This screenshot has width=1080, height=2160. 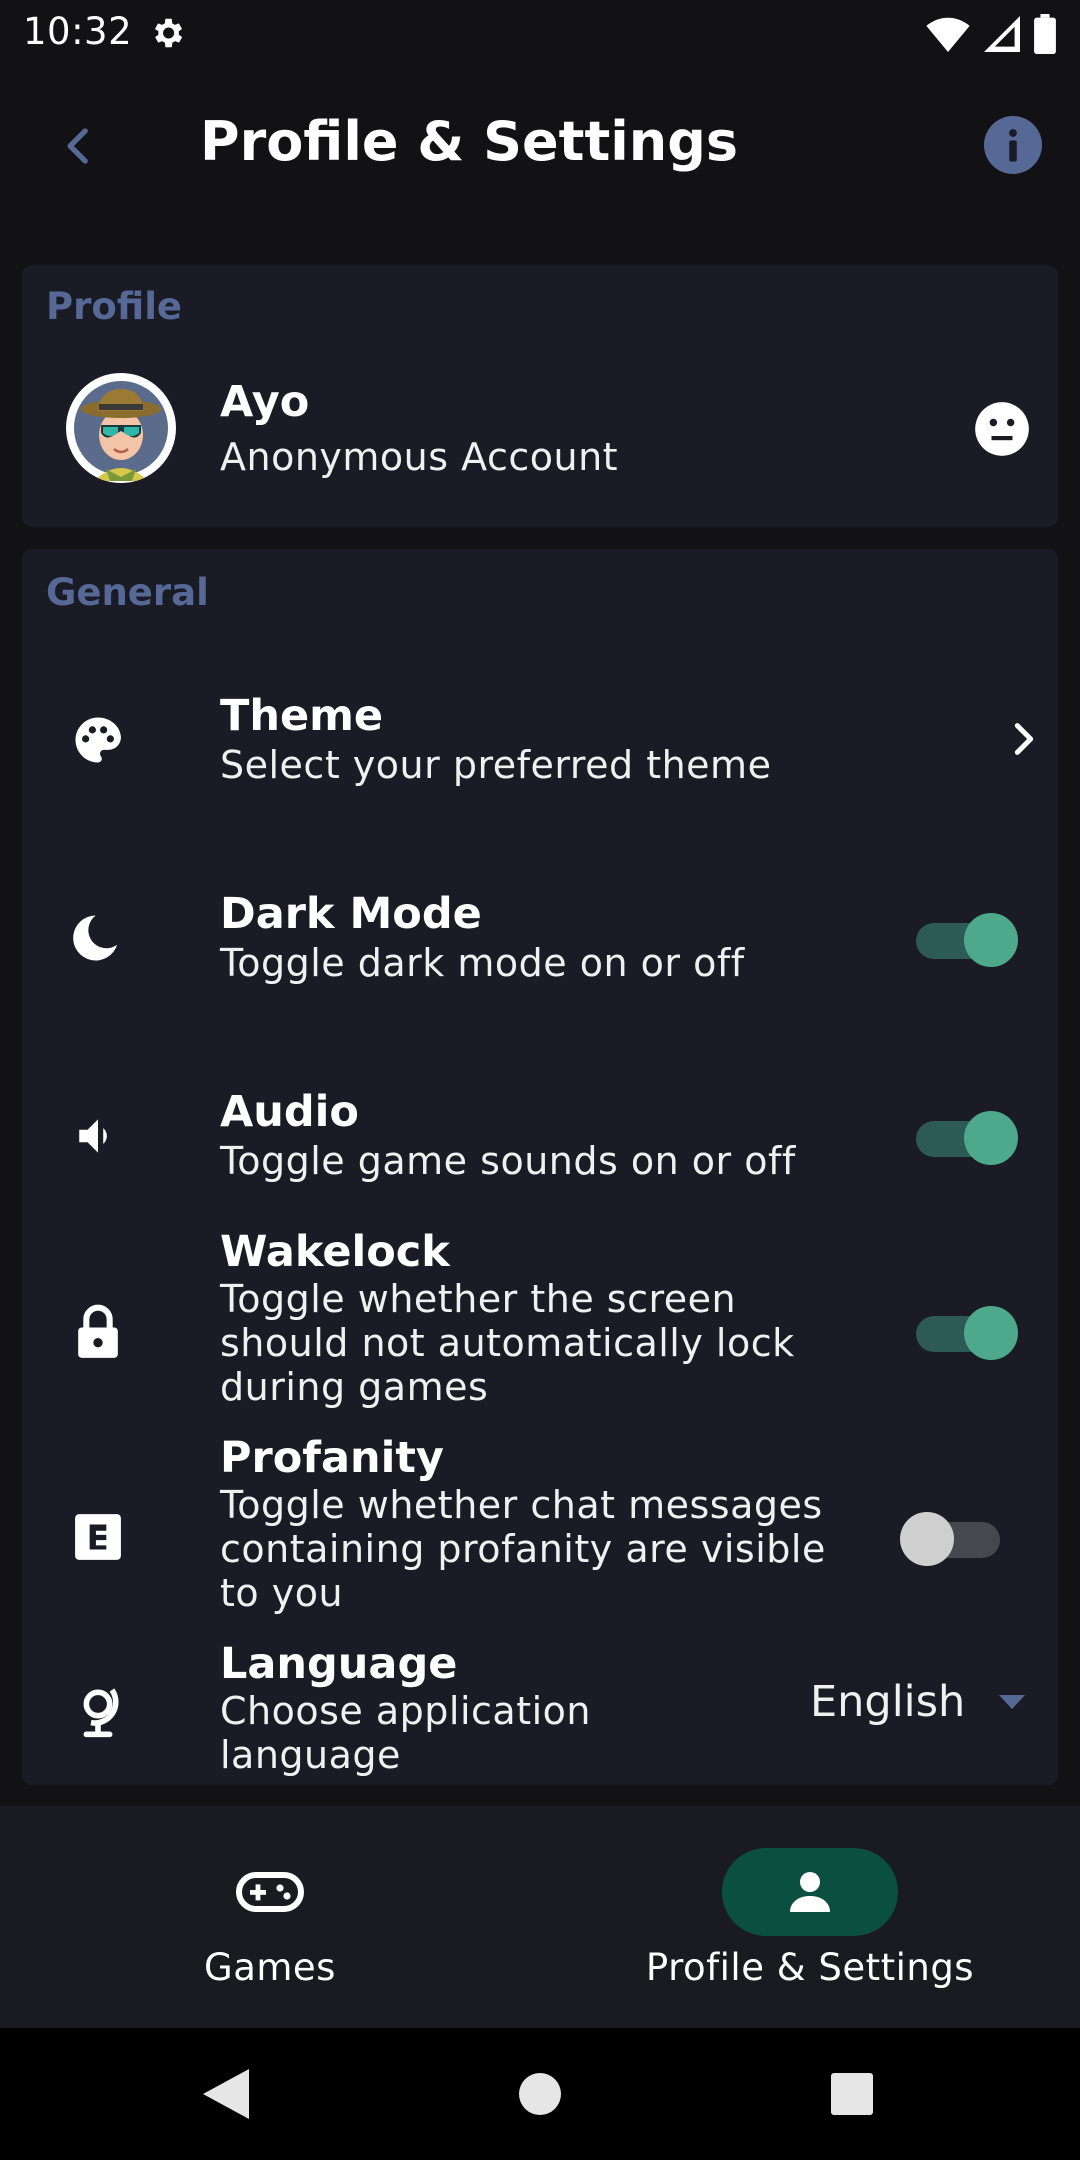 I want to click on status-time: 10:32, so click(x=78, y=31).